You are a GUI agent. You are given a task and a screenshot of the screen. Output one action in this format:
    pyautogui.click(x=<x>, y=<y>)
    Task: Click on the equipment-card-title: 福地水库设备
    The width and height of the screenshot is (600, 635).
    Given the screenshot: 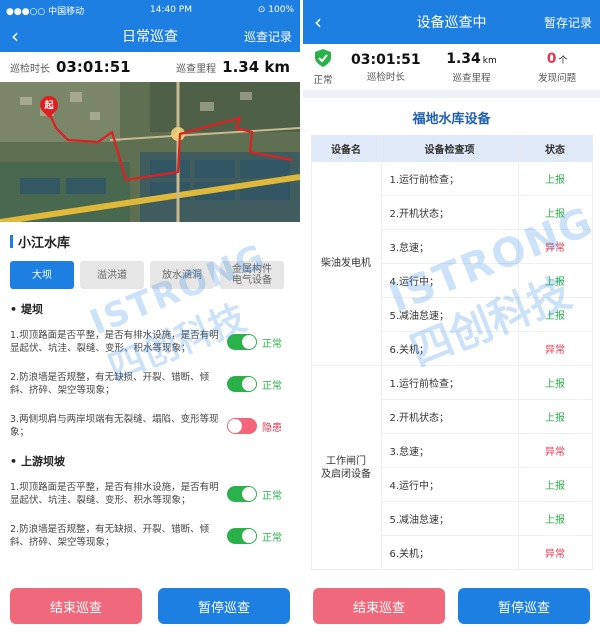 What is the action you would take?
    pyautogui.click(x=451, y=119)
    